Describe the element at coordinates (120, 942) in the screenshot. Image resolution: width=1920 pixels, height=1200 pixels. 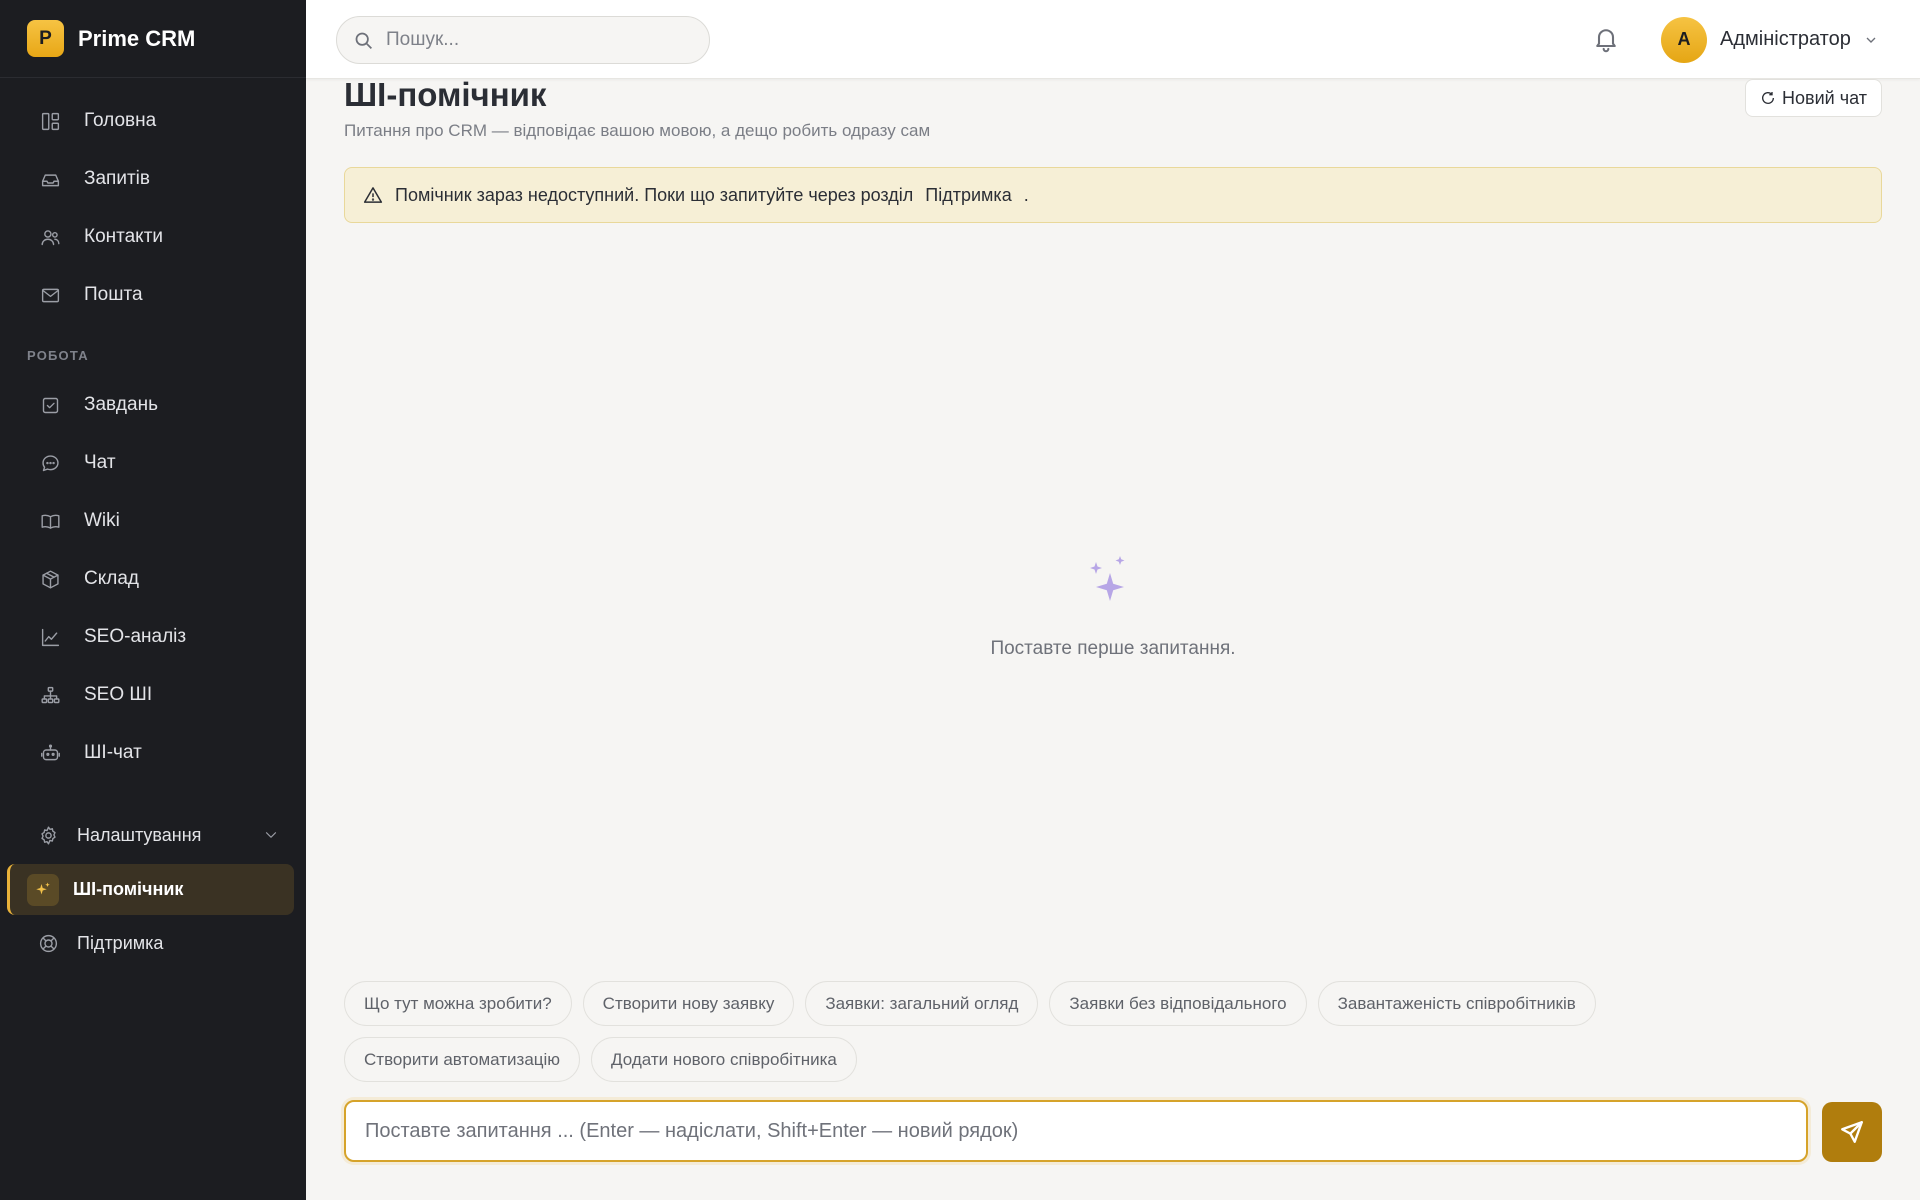
I see `sidebar-item-label: Підтримка` at that location.